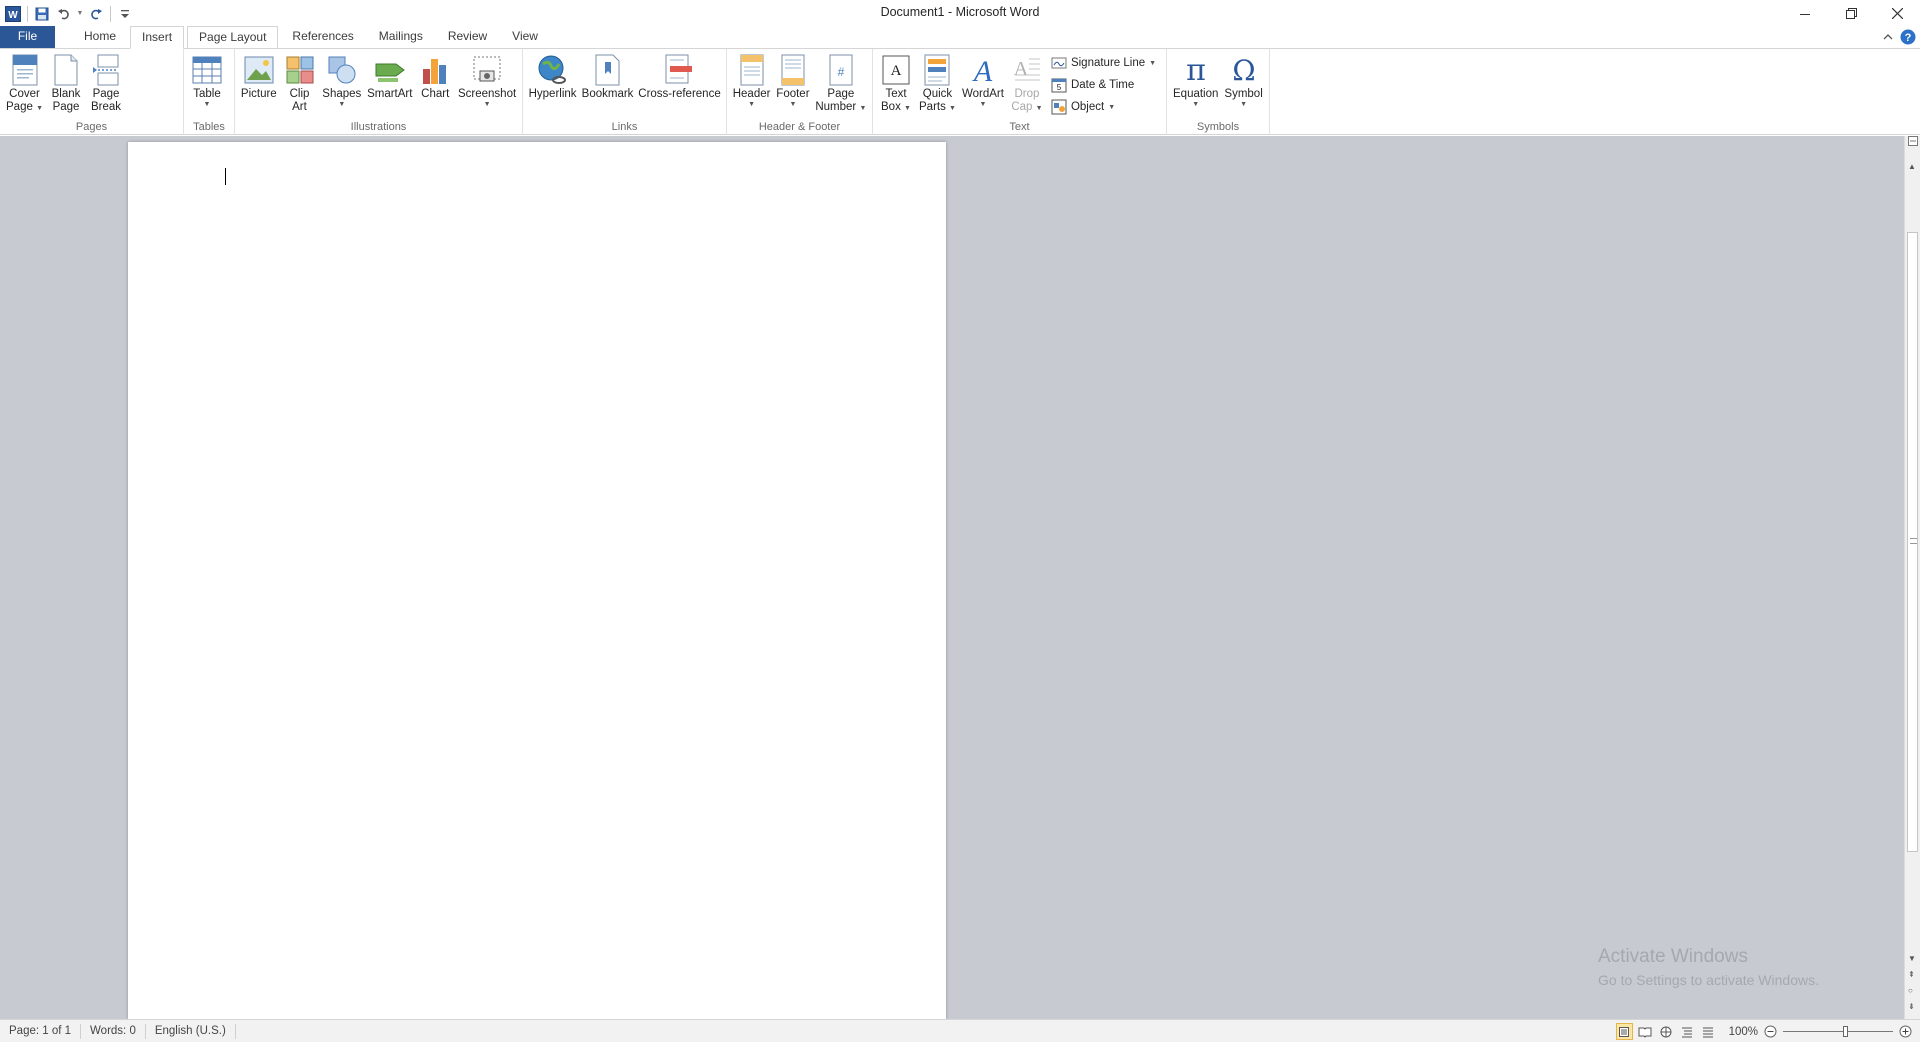 The image size is (1920, 1042). I want to click on tab-view: View, so click(525, 37).